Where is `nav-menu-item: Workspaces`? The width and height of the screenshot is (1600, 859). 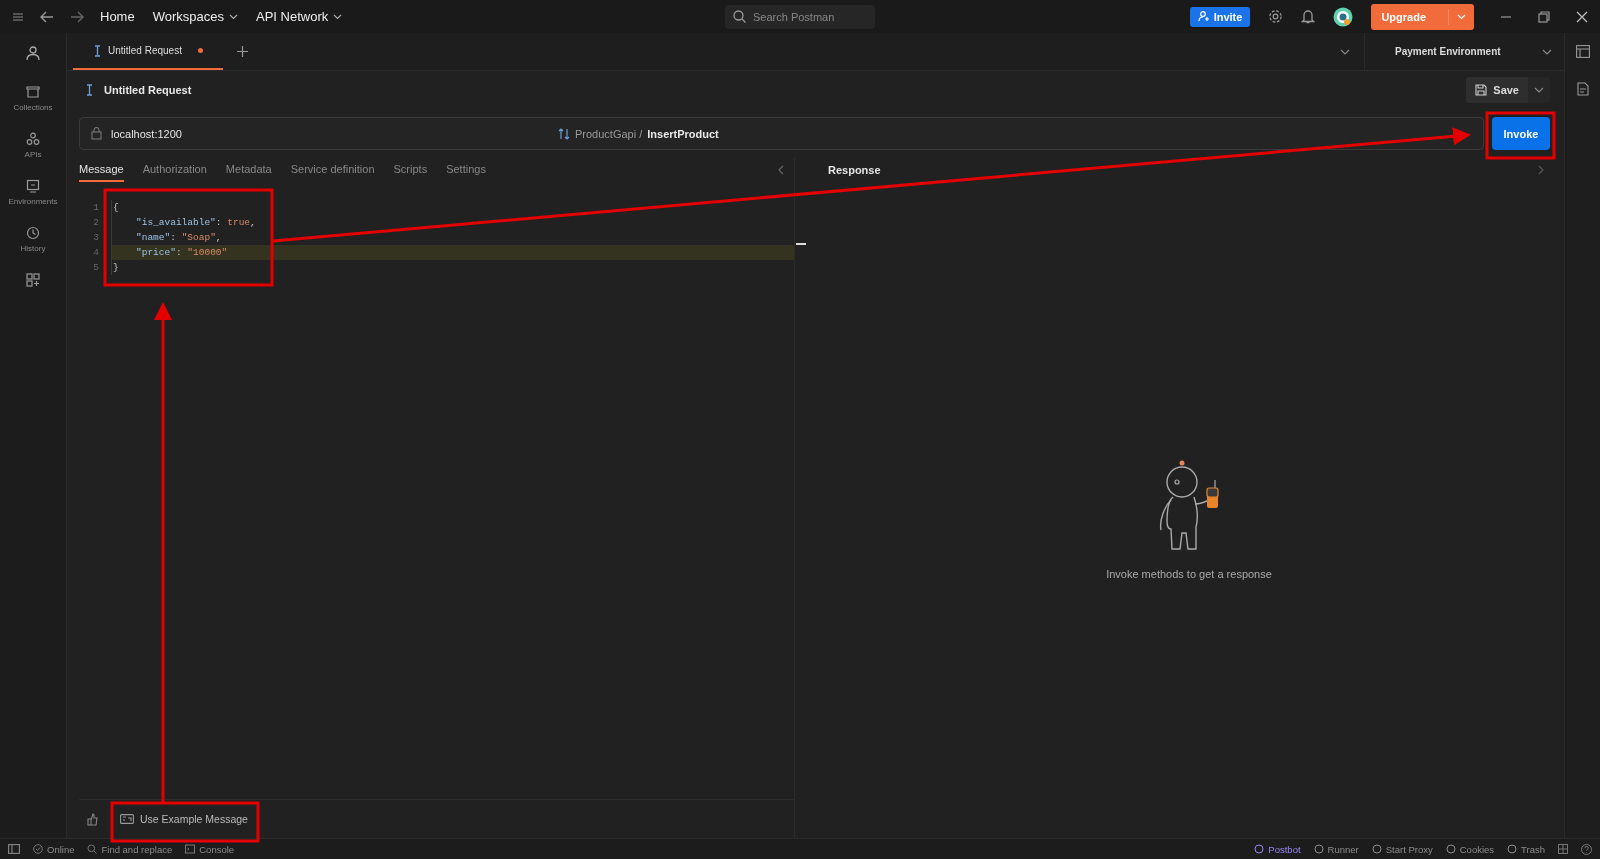 nav-menu-item: Workspaces is located at coordinates (195, 16).